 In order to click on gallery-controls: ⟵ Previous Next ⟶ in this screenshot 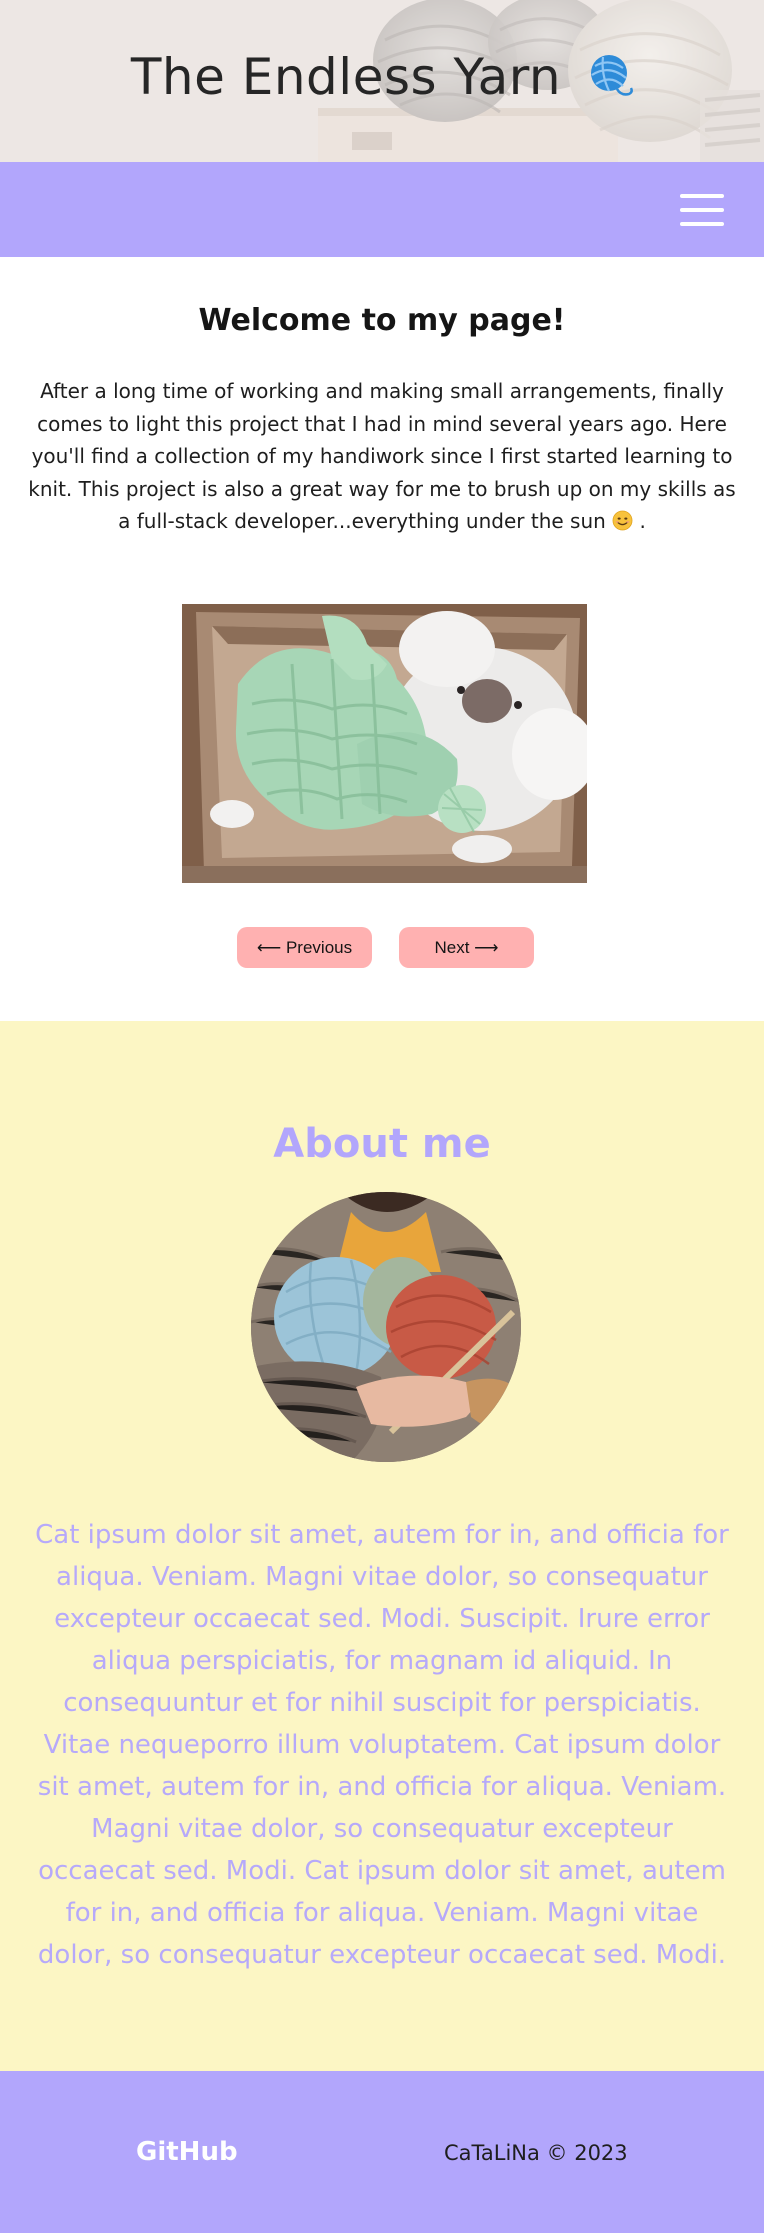, I will do `click(382, 948)`.